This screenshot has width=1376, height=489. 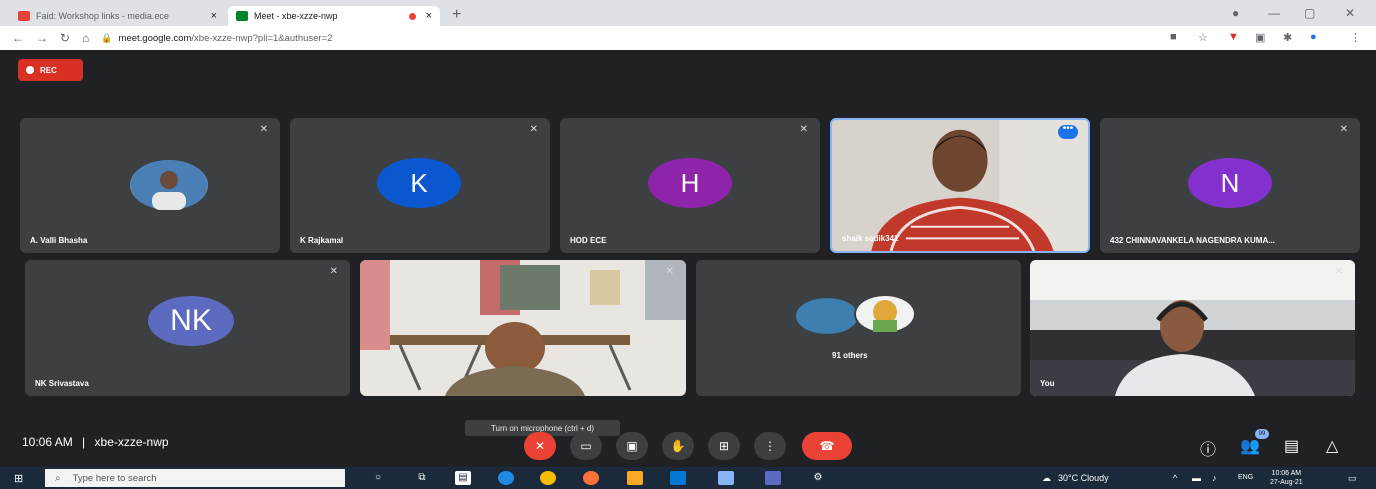 I want to click on notifications-icon: ▭, so click(x=1352, y=478).